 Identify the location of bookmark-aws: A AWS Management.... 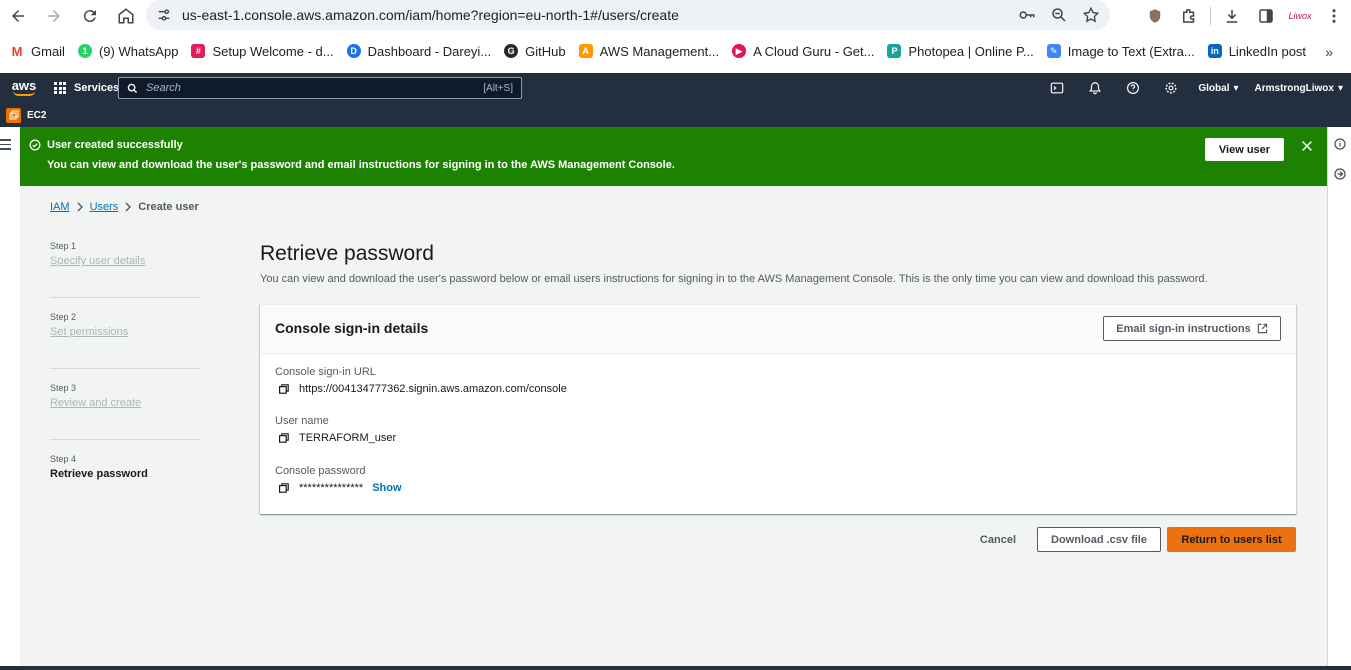
(649, 51).